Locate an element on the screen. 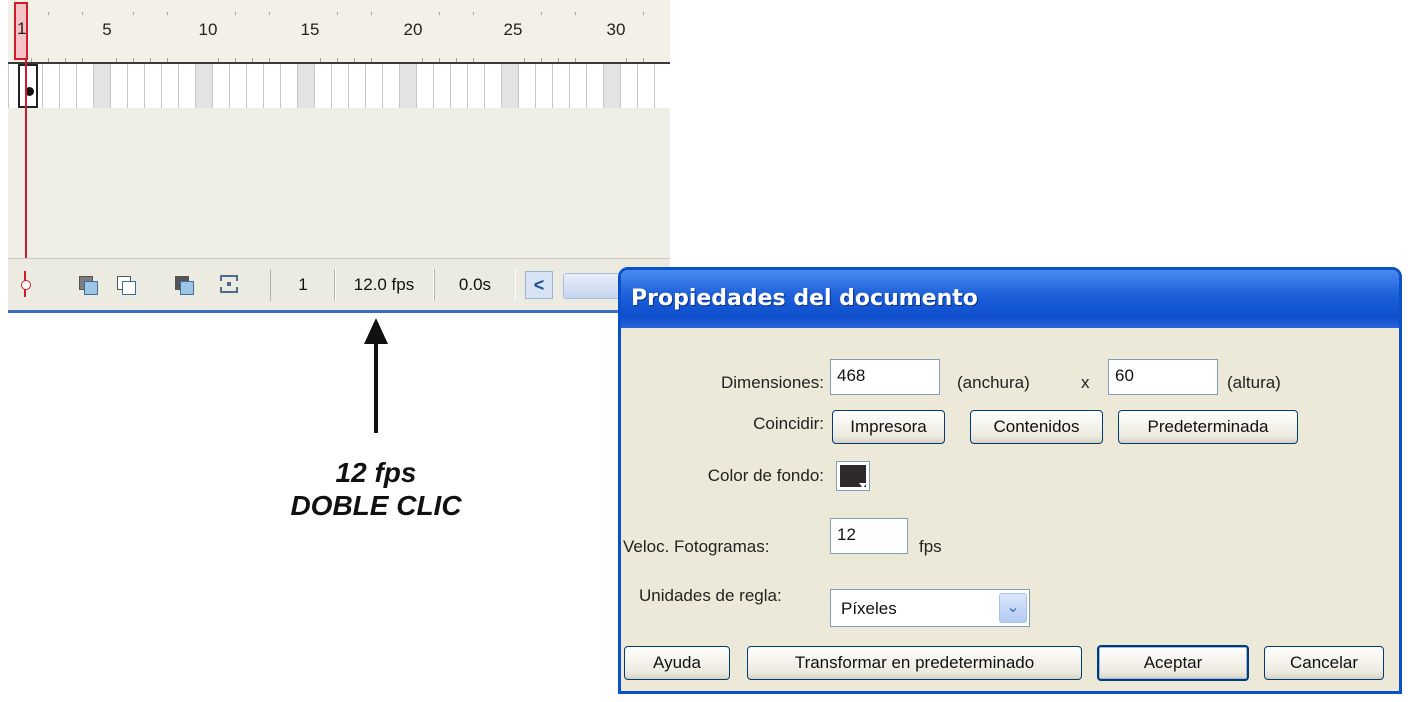  frame-ruler: 1 5 10 15 20 25 30 is located at coordinates (339, 32).